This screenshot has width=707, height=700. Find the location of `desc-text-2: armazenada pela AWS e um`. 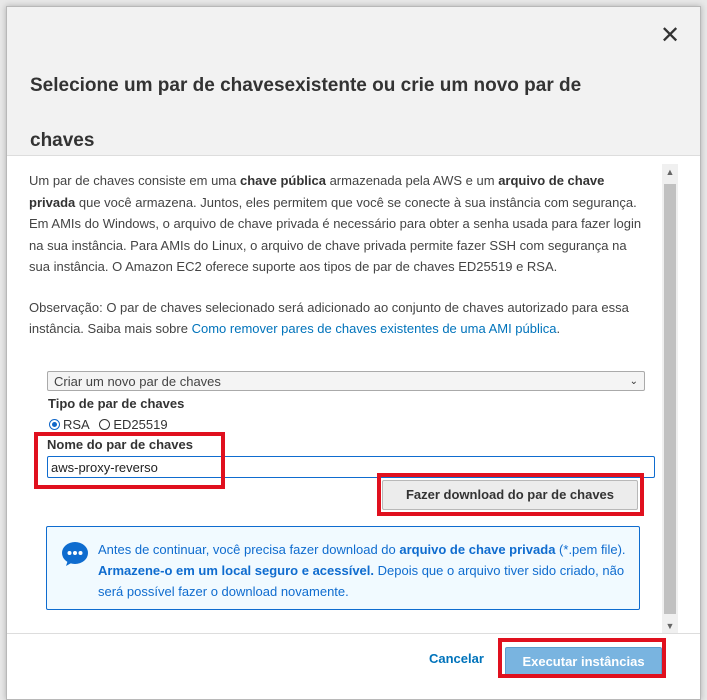

desc-text-2: armazenada pela AWS e um is located at coordinates (412, 180).